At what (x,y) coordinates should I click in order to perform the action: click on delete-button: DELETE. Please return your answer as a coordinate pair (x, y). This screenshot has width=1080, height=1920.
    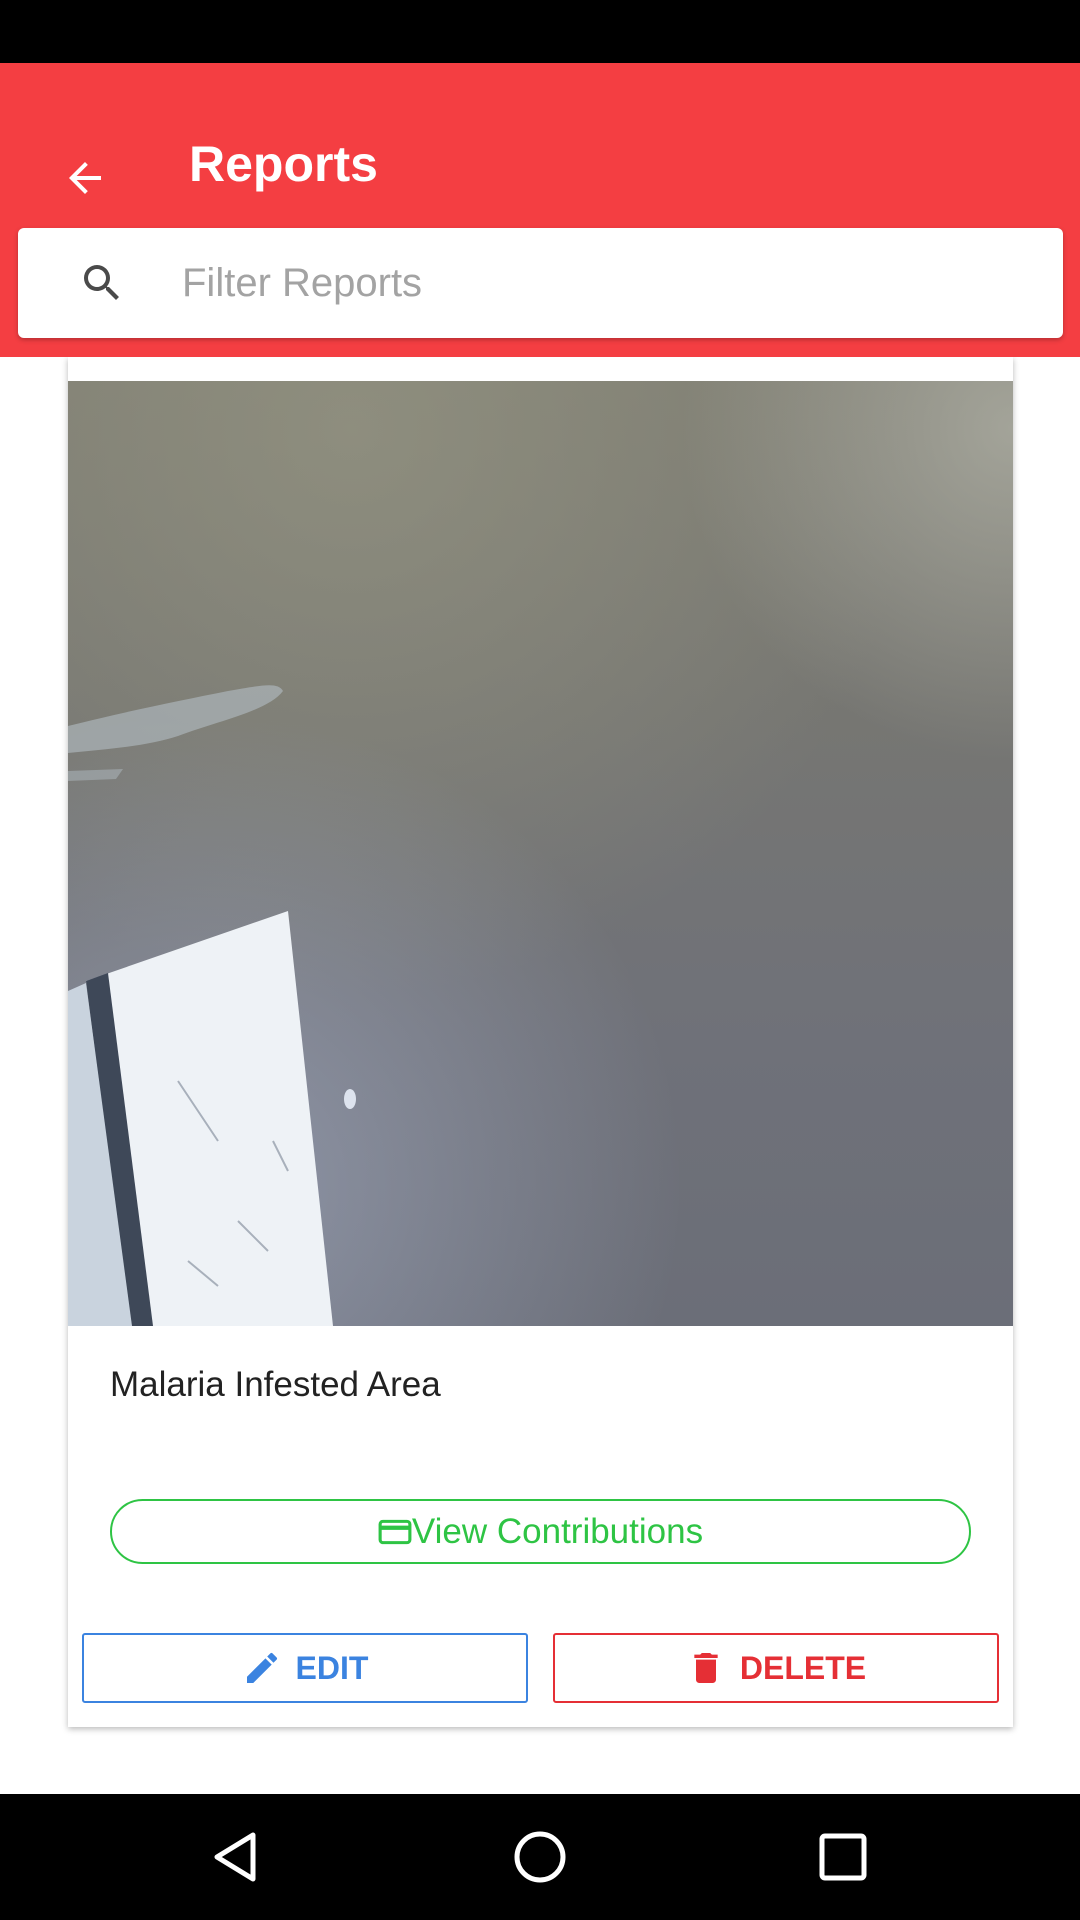
    Looking at the image, I should click on (776, 1668).